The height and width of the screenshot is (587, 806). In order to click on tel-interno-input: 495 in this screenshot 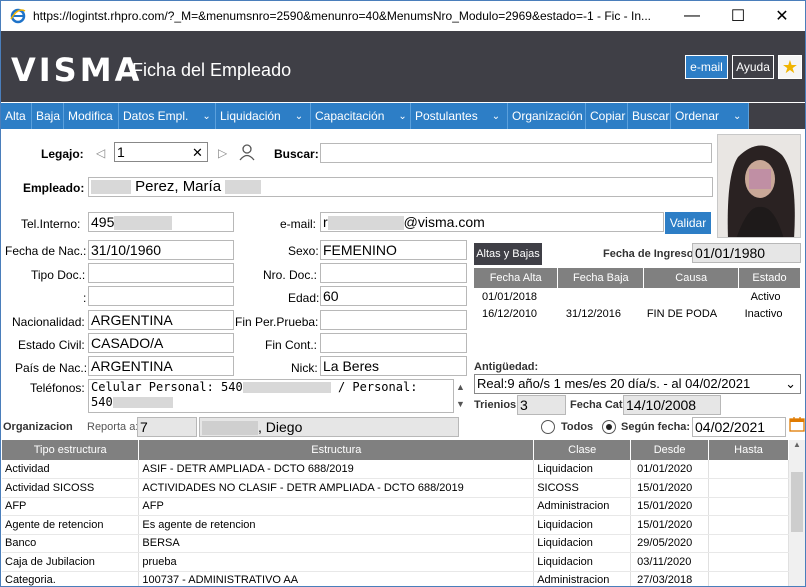, I will do `click(161, 222)`.